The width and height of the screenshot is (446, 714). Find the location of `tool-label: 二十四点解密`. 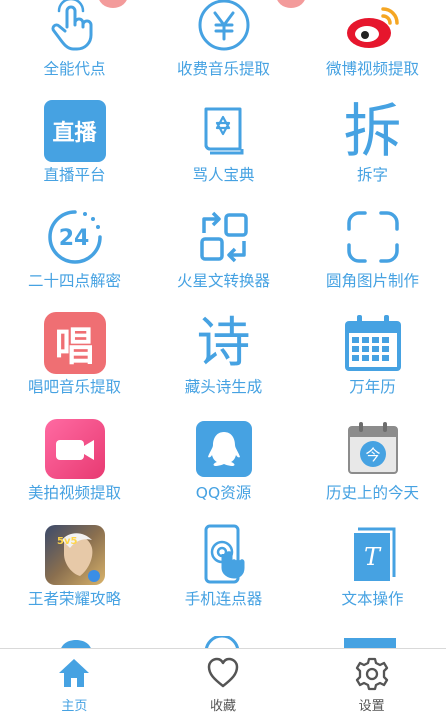

tool-label: 二十四点解密 is located at coordinates (74, 281).